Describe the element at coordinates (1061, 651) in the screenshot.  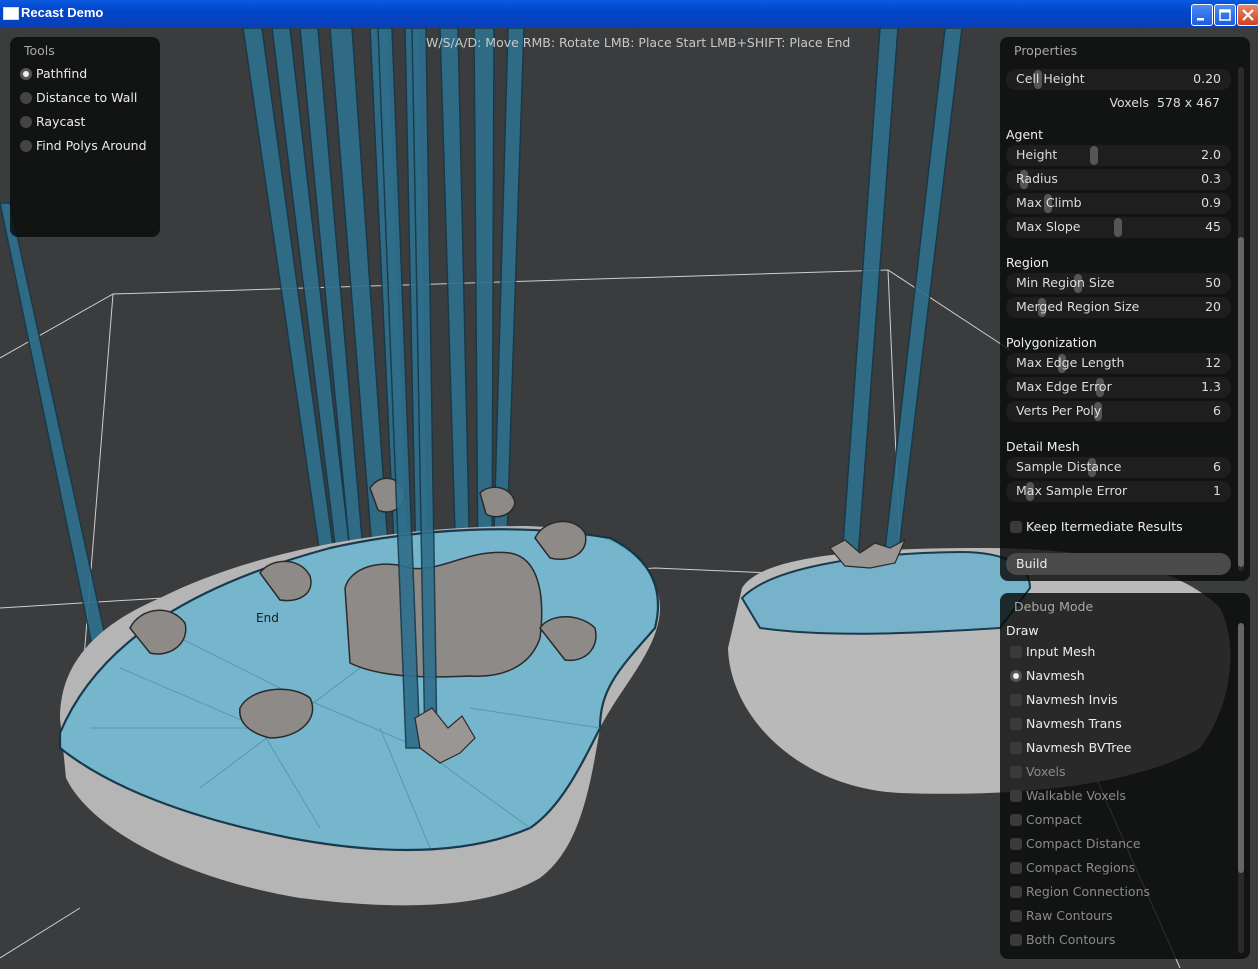
I see `draw-option-label: Input Mesh` at that location.